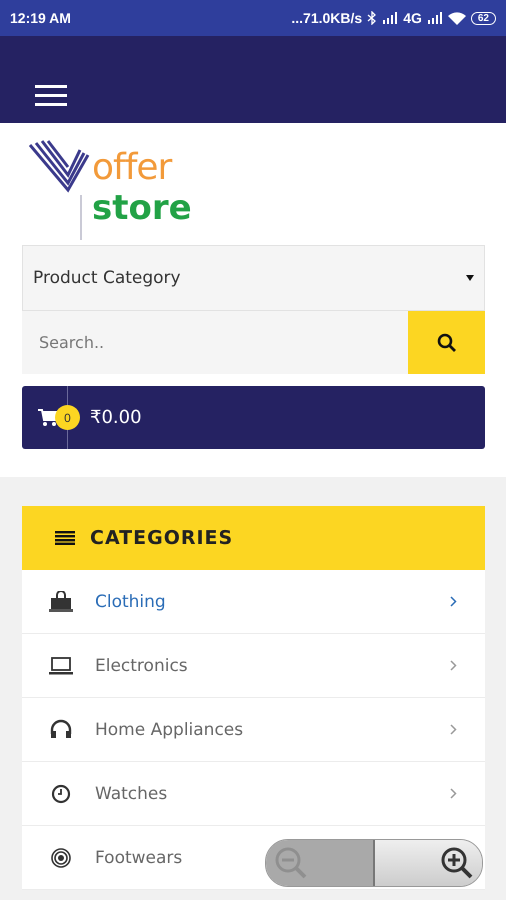  I want to click on clock-icon, so click(61, 793).